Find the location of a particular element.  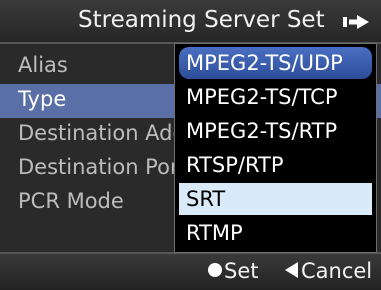

menu-row-label: PCR Mode is located at coordinates (71, 201).